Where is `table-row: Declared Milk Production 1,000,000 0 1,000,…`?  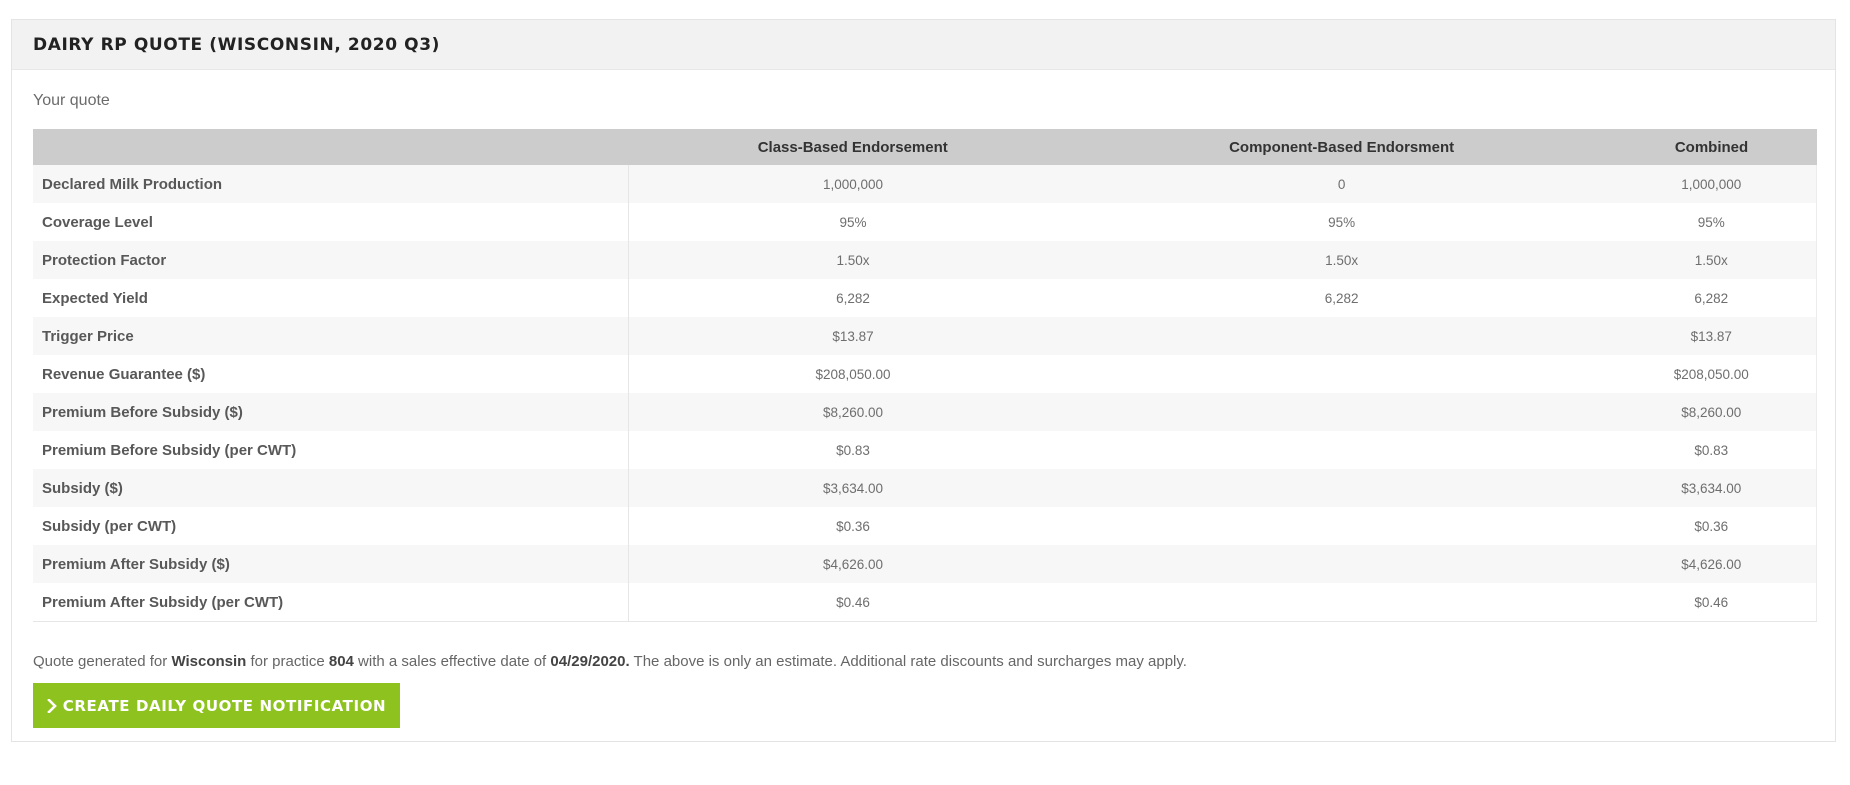
table-row: Declared Milk Production 1,000,000 0 1,000,… is located at coordinates (925, 184).